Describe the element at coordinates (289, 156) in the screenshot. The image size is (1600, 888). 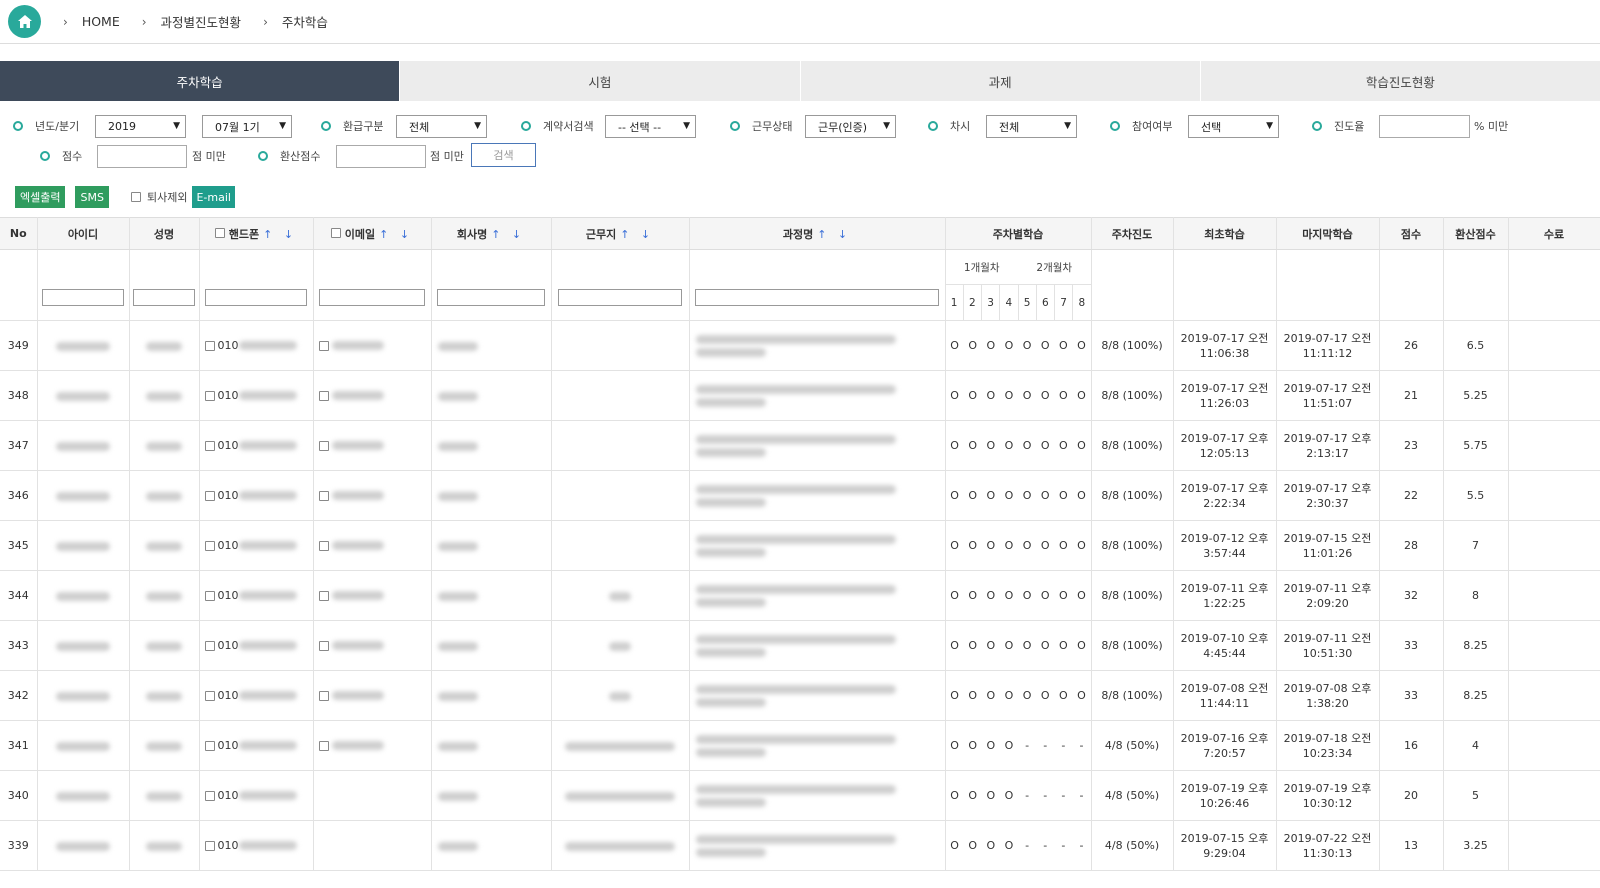
I see `conv-score-filter-label: 환산점수` at that location.